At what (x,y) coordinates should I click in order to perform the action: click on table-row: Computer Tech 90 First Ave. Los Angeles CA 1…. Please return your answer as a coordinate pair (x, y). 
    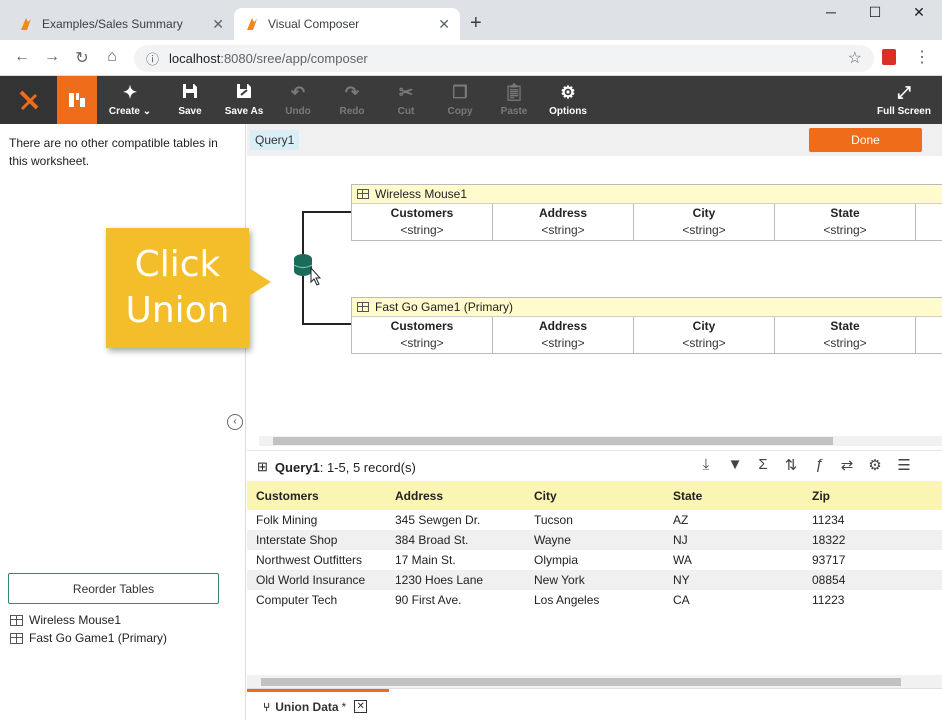
    Looking at the image, I should click on (594, 600).